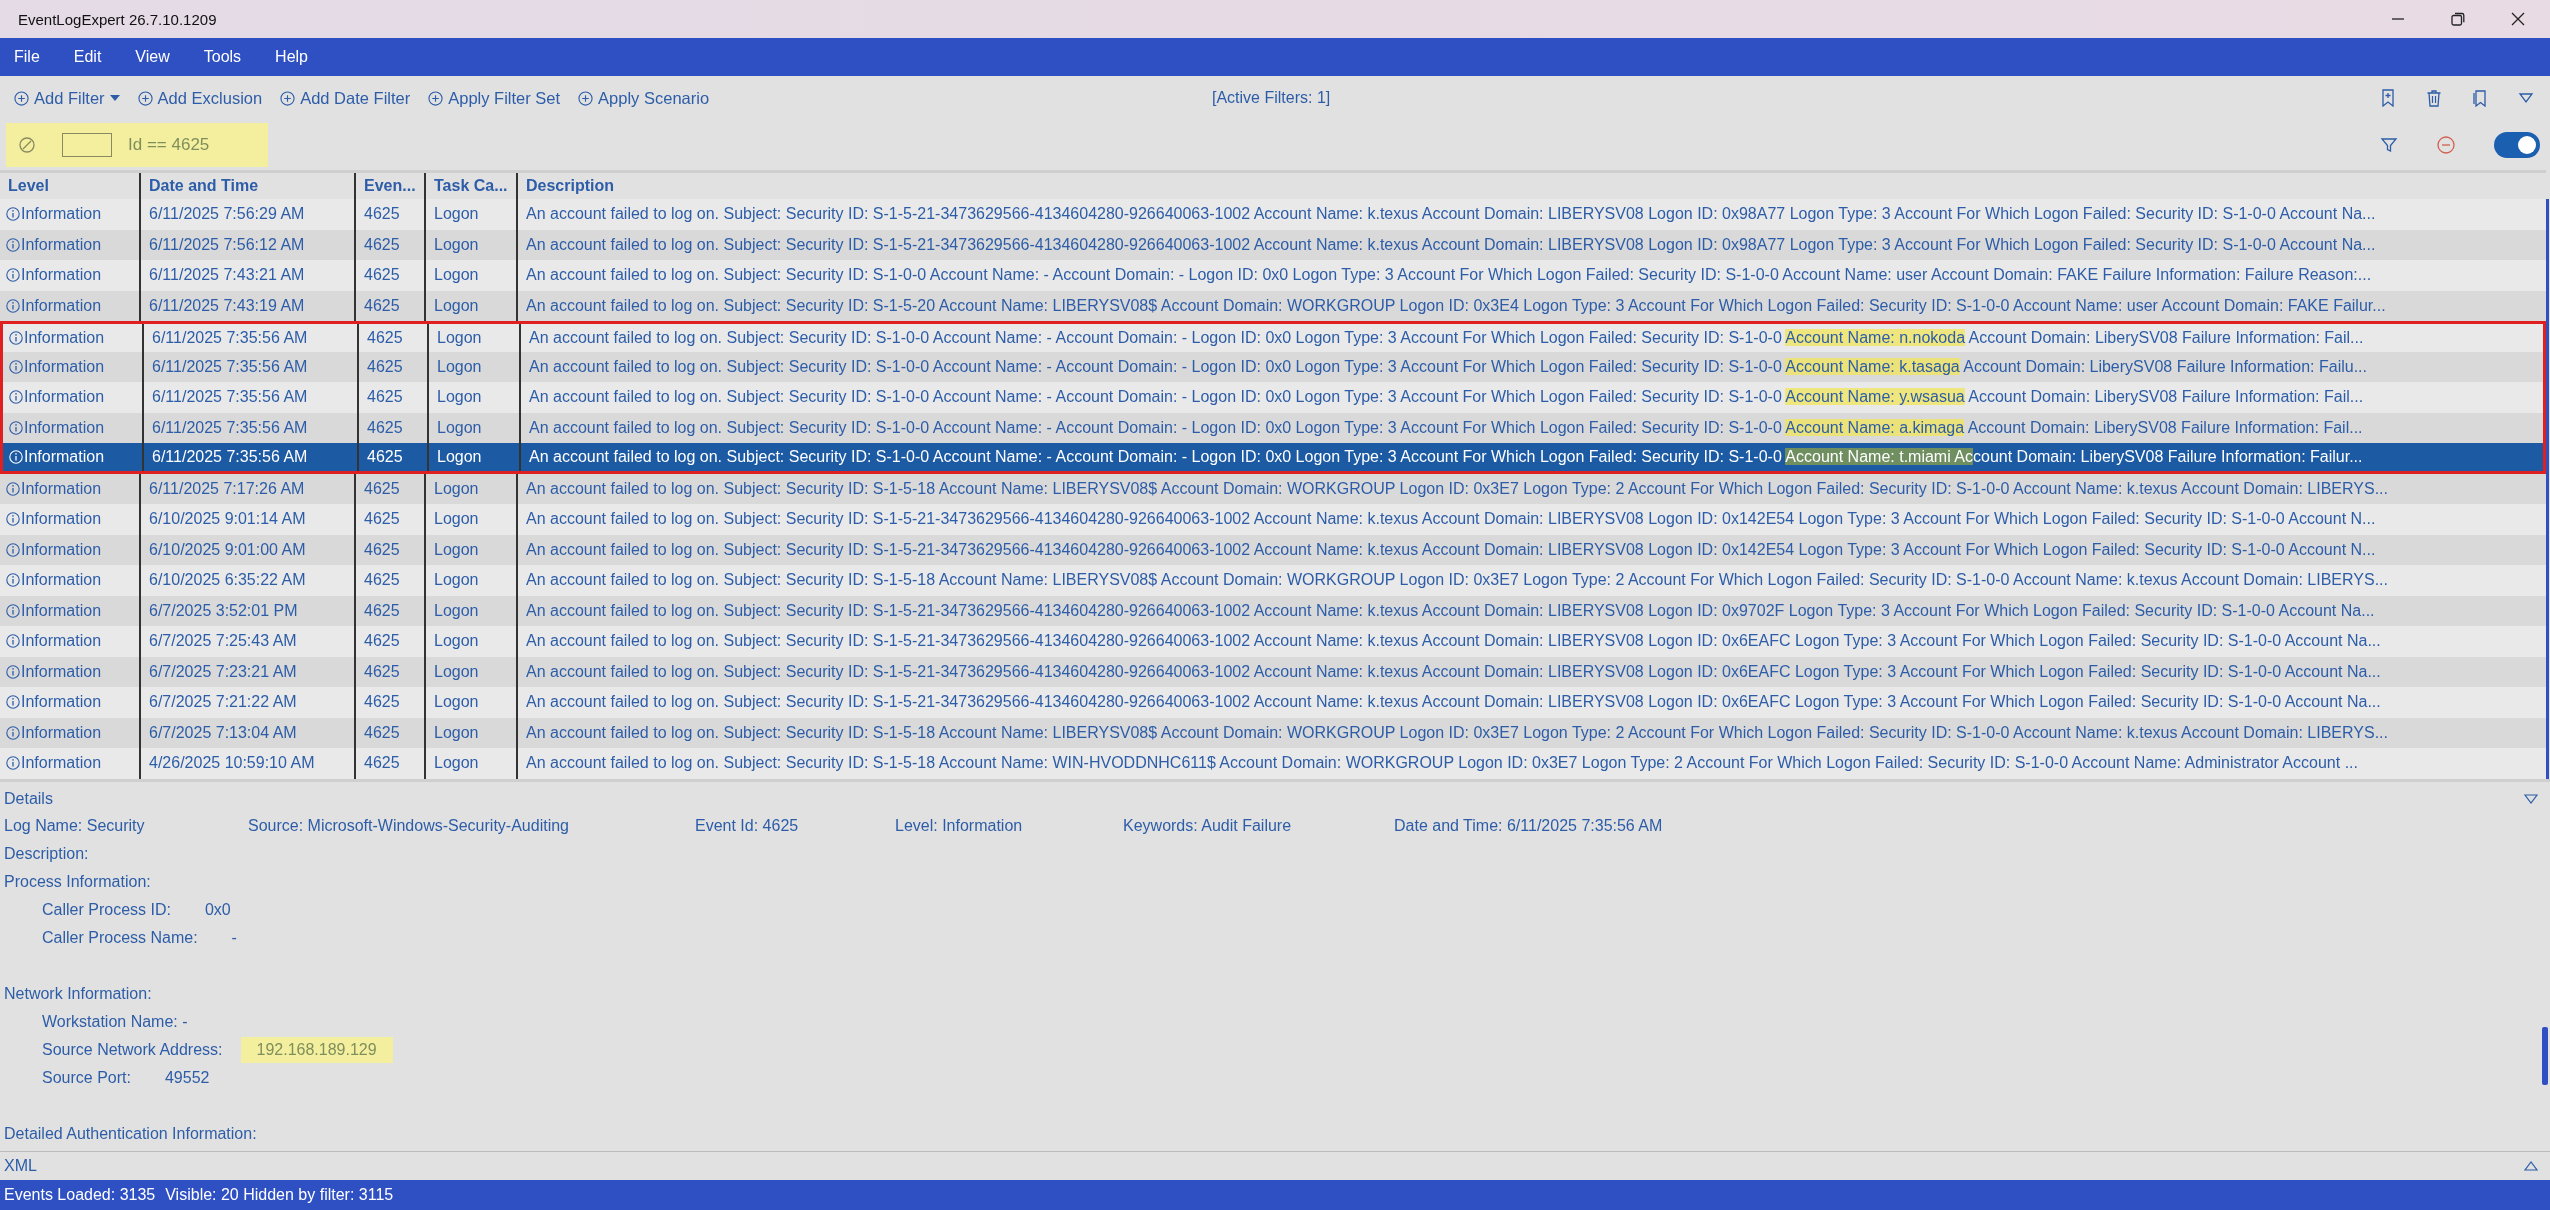 The height and width of the screenshot is (1210, 2550). Describe the element at coordinates (2531, 798) in the screenshot. I see `collapse-icon` at that location.